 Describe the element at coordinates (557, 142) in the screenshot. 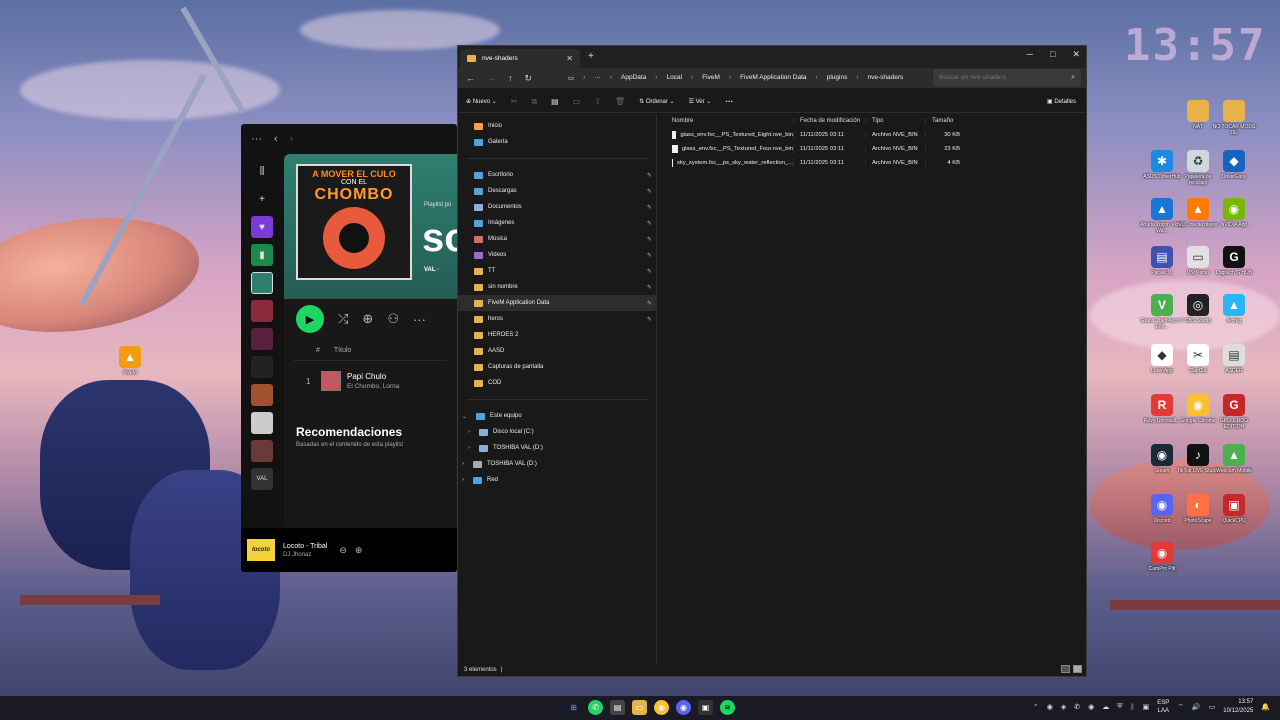

I see `nav-item: Galería` at that location.